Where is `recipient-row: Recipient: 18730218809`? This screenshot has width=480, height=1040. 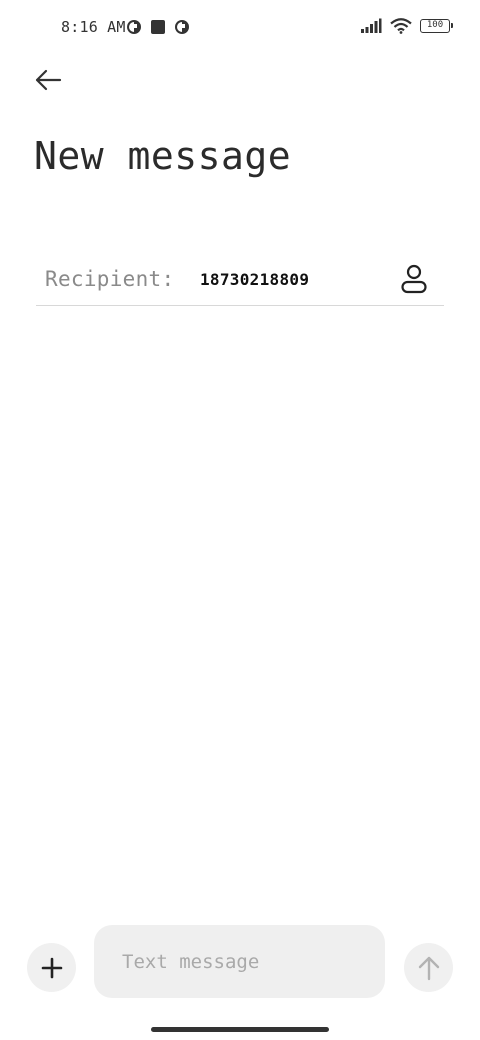 recipient-row: Recipient: 18730218809 is located at coordinates (240, 279).